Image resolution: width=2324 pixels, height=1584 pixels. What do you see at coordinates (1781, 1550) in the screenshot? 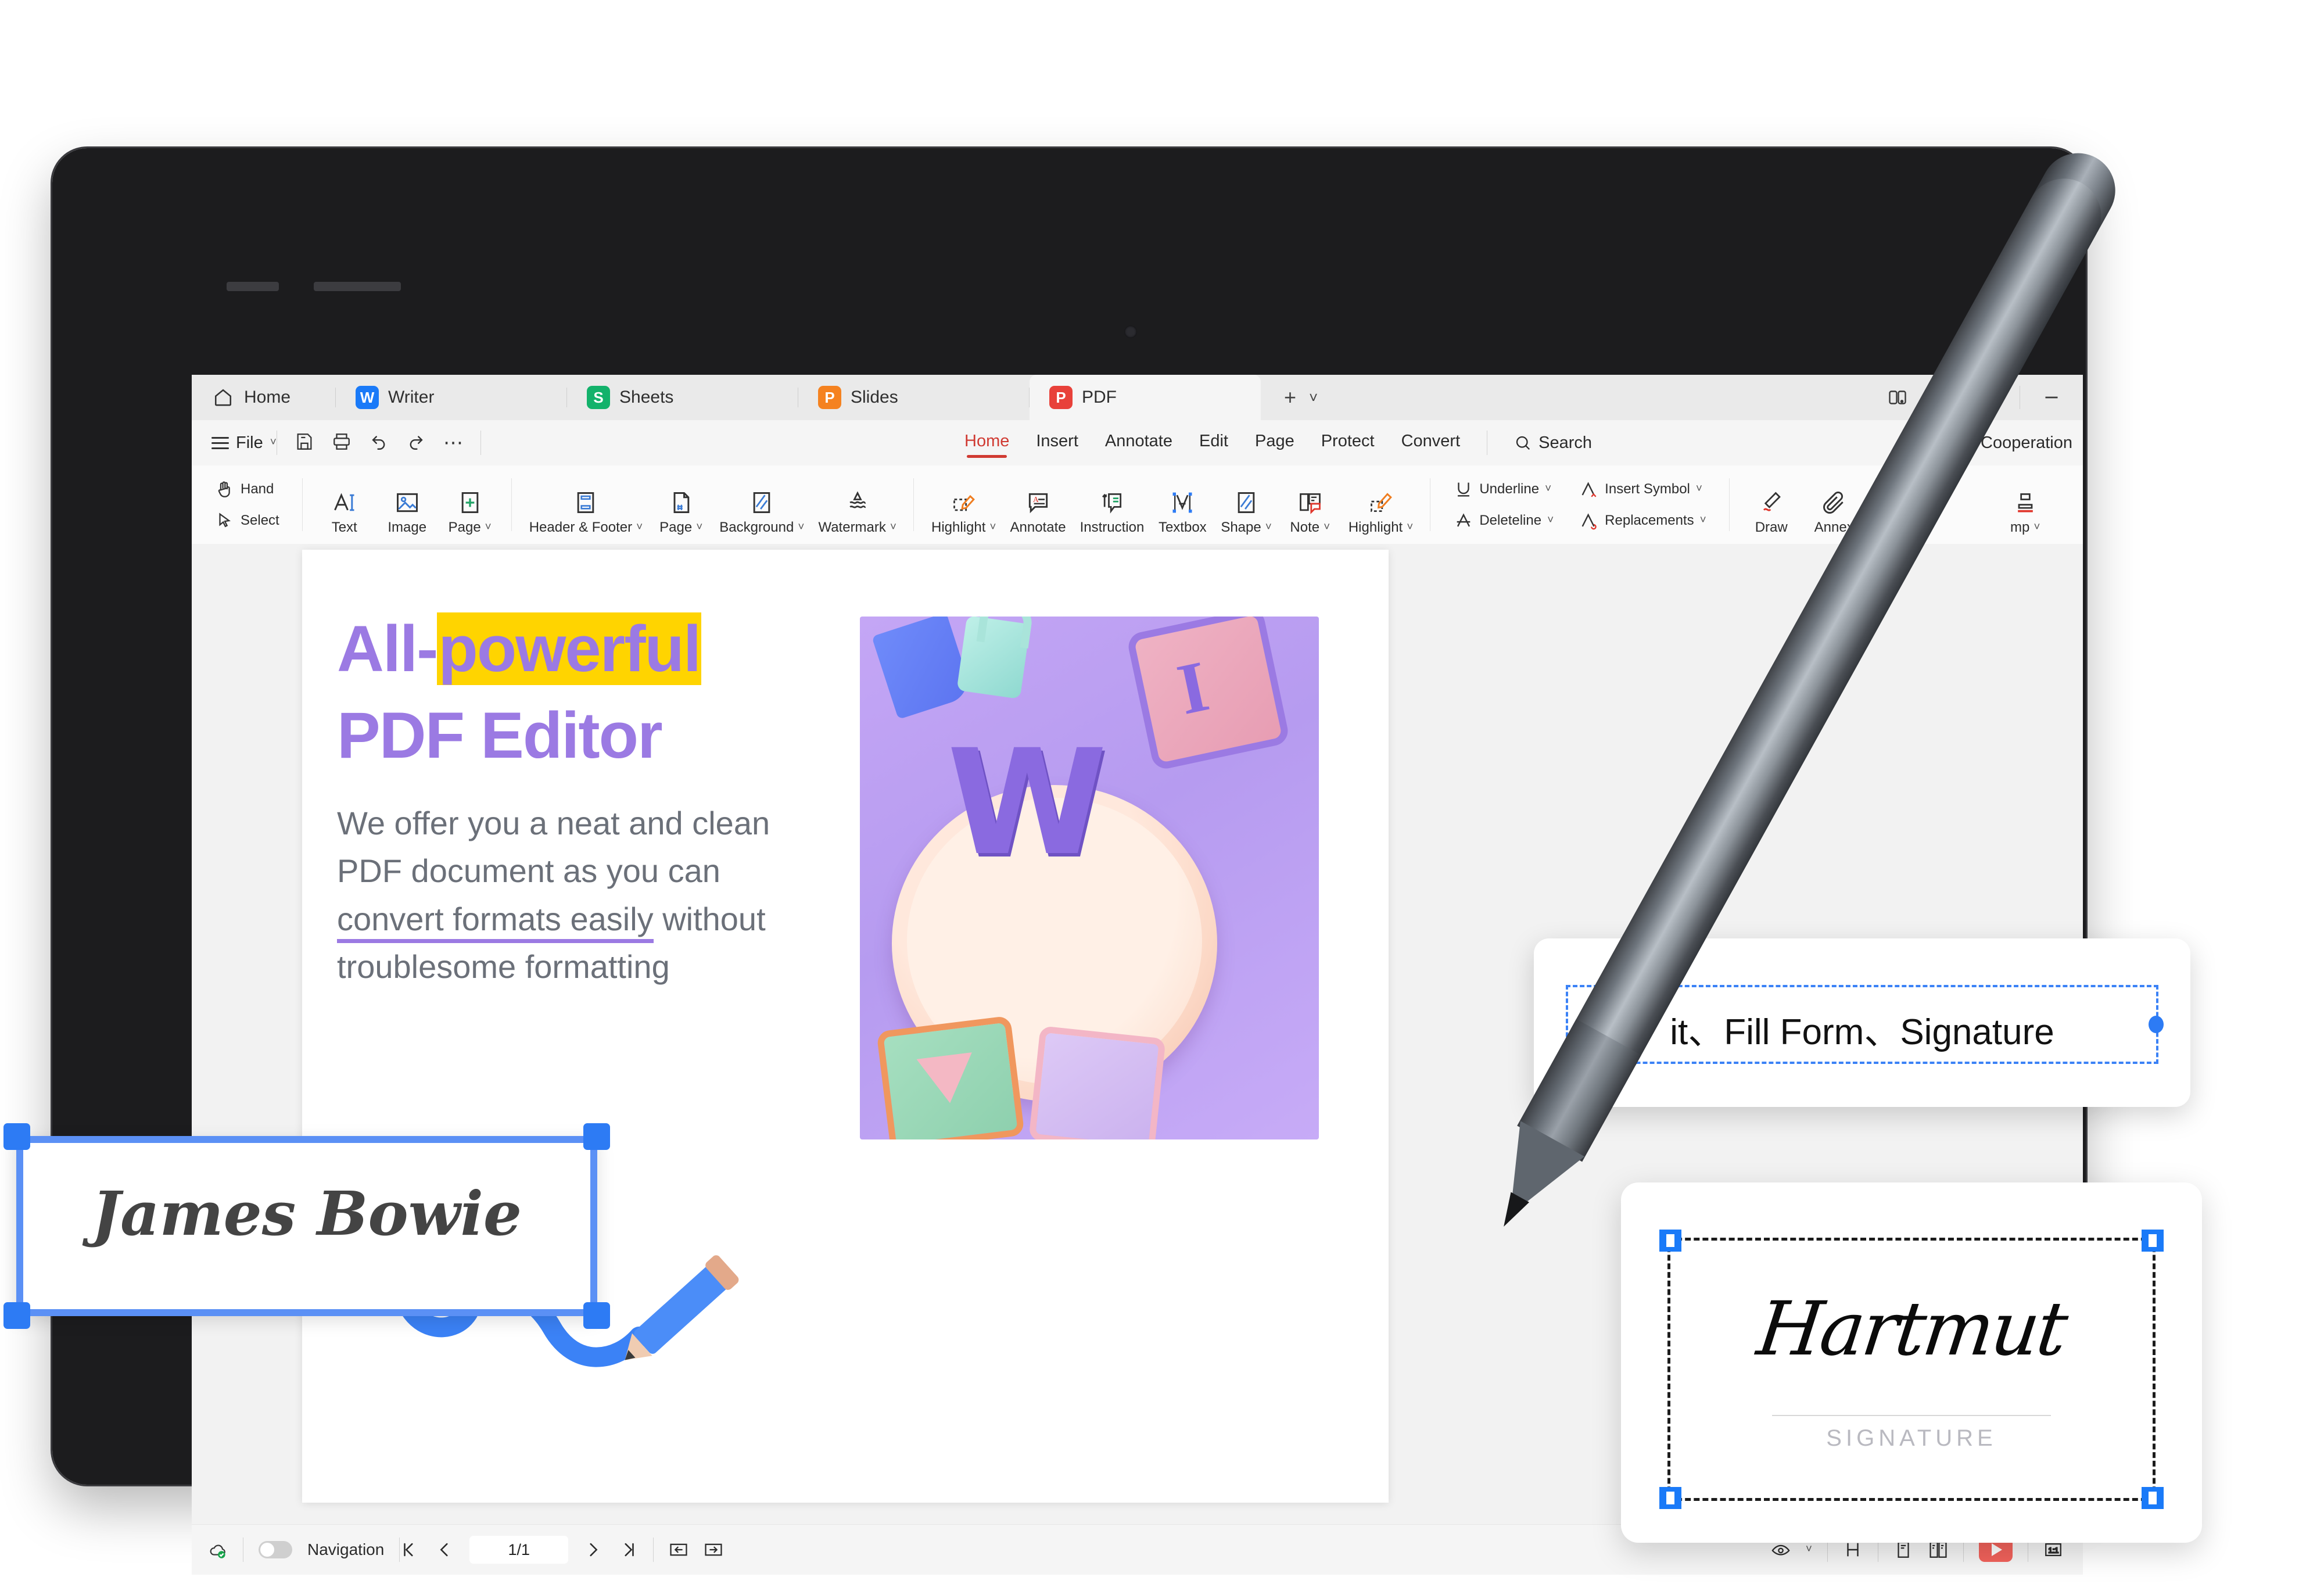
I see `eye-view-icon` at bounding box center [1781, 1550].